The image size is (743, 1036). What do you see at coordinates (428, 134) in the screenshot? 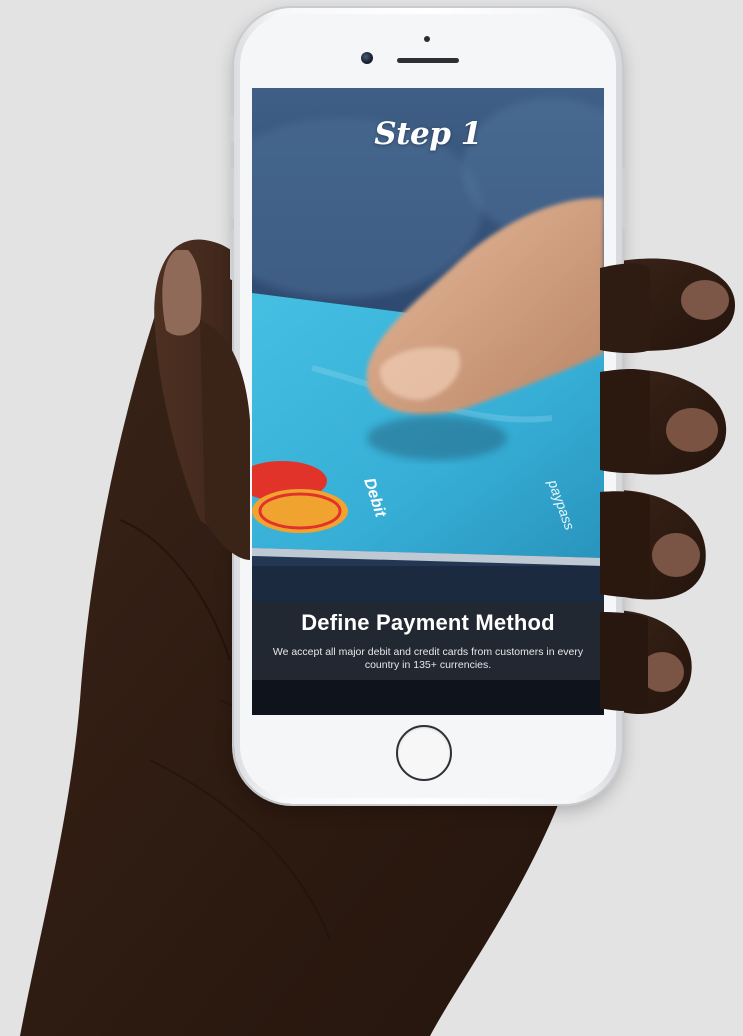
I see `step-title: Step 1` at bounding box center [428, 134].